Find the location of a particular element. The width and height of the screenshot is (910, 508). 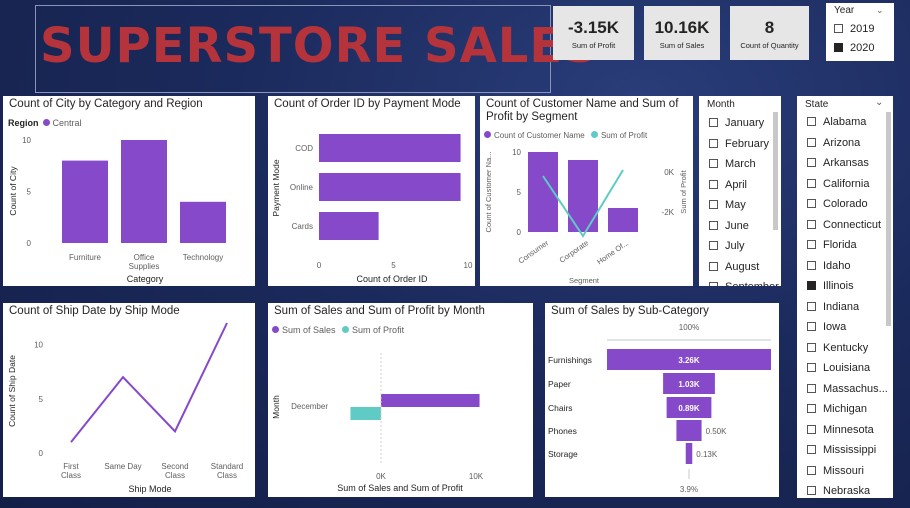

state-option: Arkansas is located at coordinates (838, 163).